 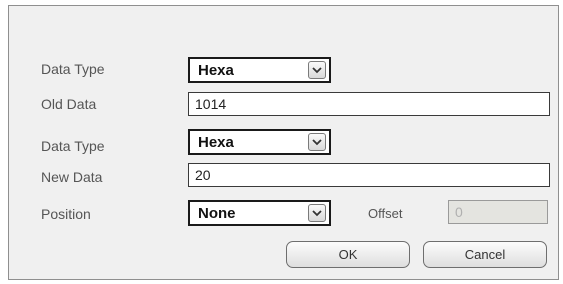 What do you see at coordinates (73, 146) in the screenshot?
I see `new-data-type-label: Data Type` at bounding box center [73, 146].